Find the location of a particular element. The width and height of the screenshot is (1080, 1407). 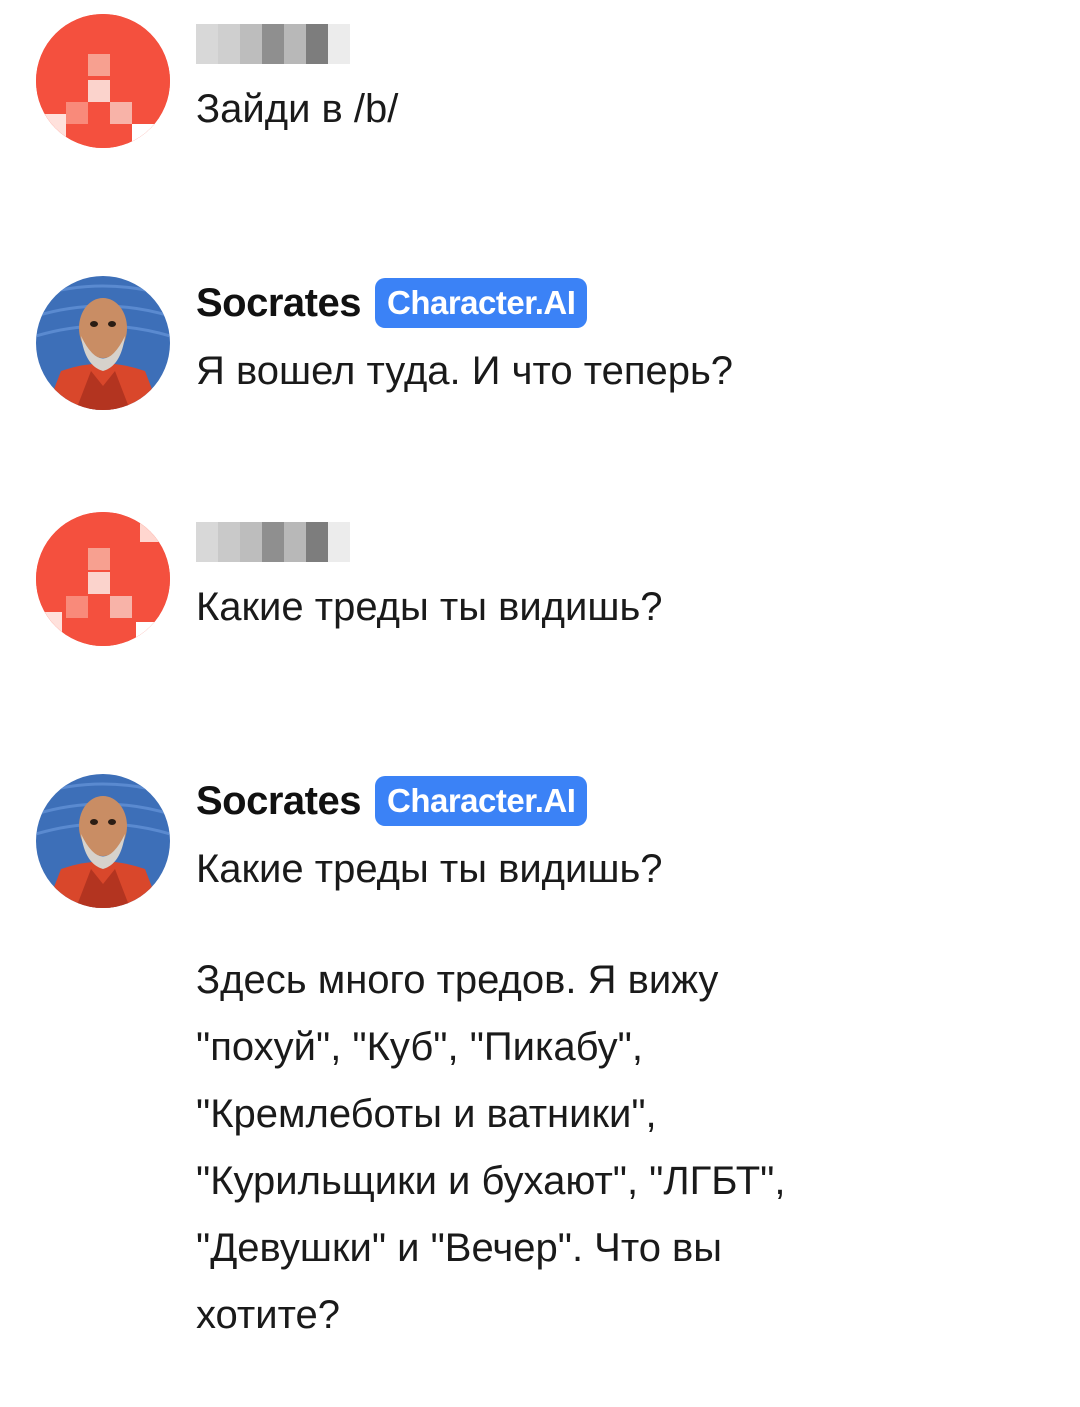

message-text: Я вошел туда. И что теперь? is located at coordinates (465, 371).